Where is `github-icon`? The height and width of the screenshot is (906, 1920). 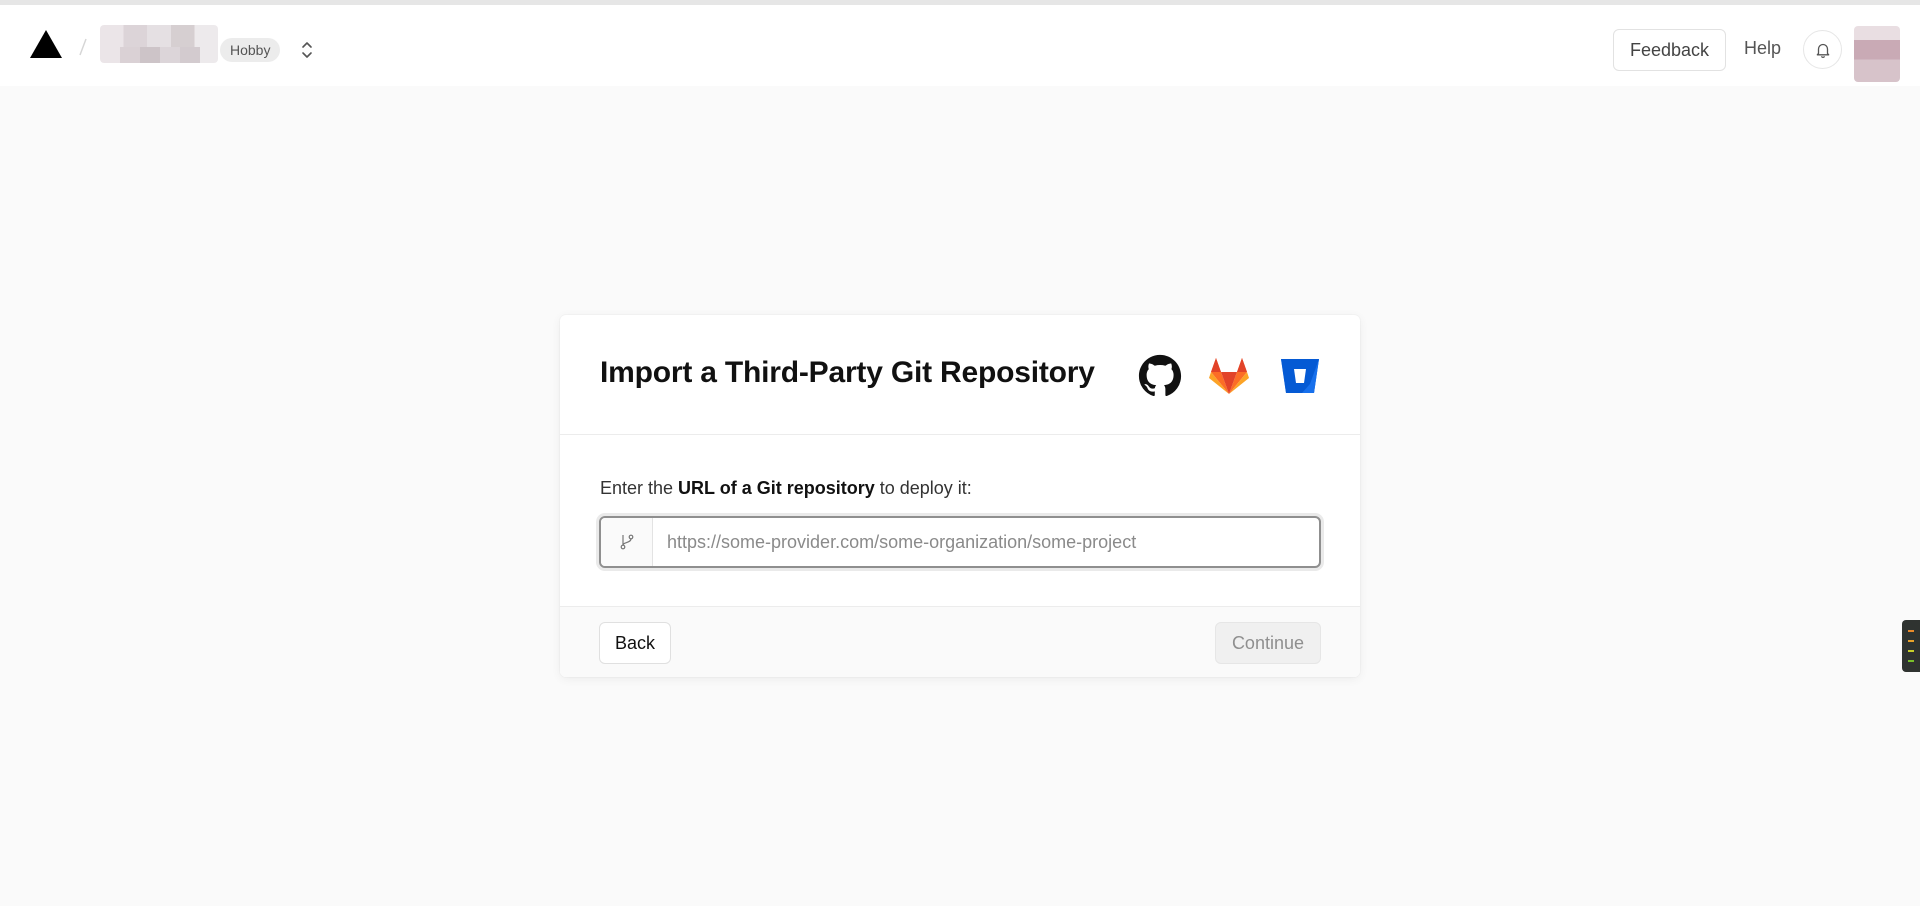 github-icon is located at coordinates (1160, 375).